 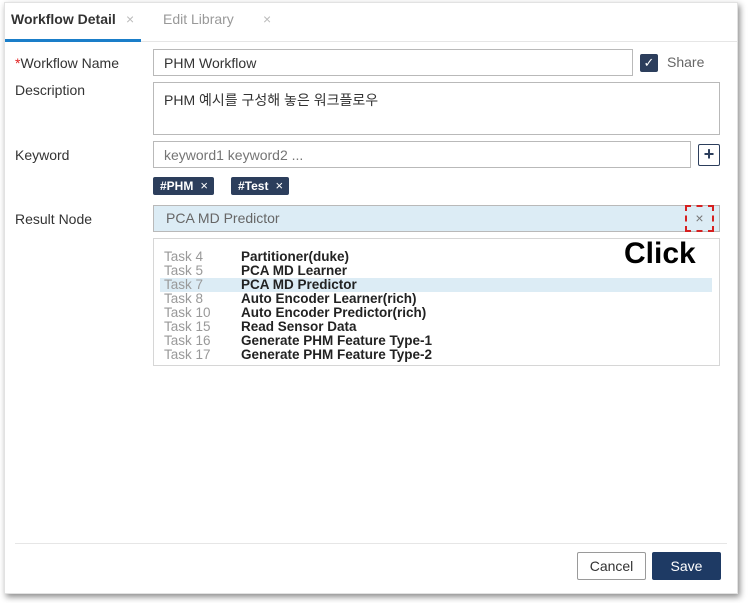 What do you see at coordinates (371, 22) in the screenshot?
I see `tab-bar: Workflow Detail × Edit Library ×` at bounding box center [371, 22].